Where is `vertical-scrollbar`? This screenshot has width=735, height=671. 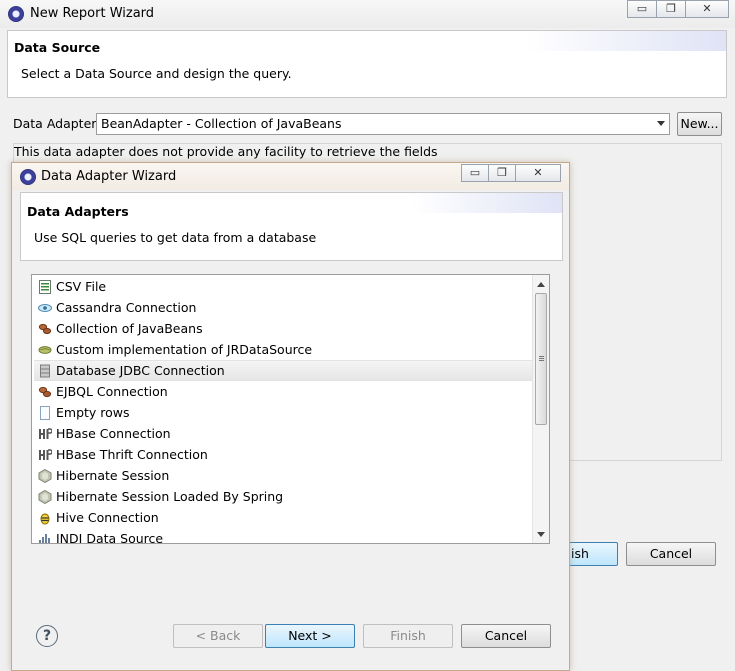 vertical-scrollbar is located at coordinates (540, 409).